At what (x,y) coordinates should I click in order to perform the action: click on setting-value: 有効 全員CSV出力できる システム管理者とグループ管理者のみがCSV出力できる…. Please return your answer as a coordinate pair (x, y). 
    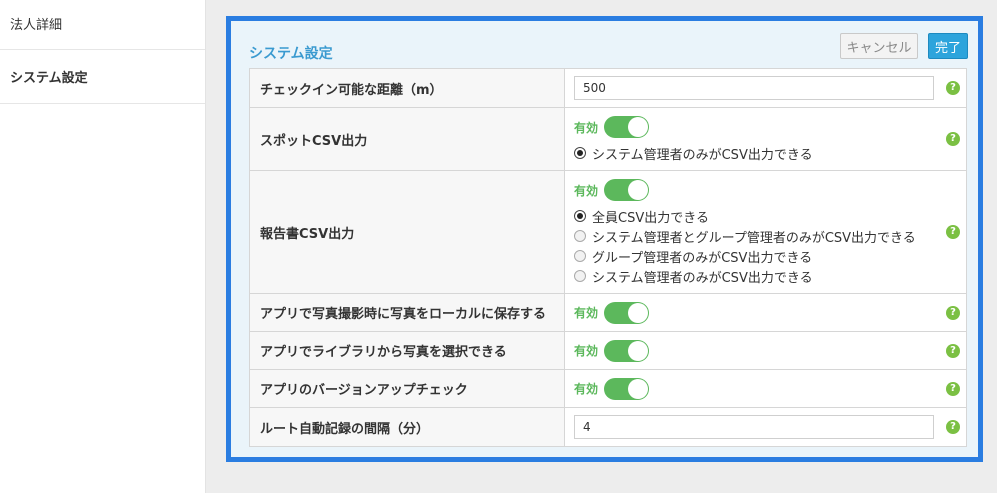
    Looking at the image, I should click on (765, 232).